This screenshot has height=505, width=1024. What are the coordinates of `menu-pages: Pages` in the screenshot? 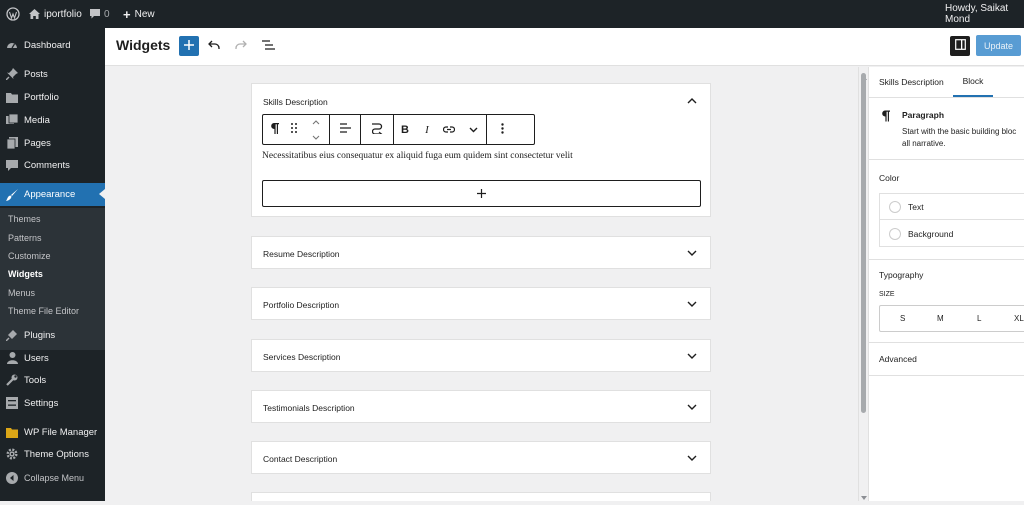 It's located at (52, 143).